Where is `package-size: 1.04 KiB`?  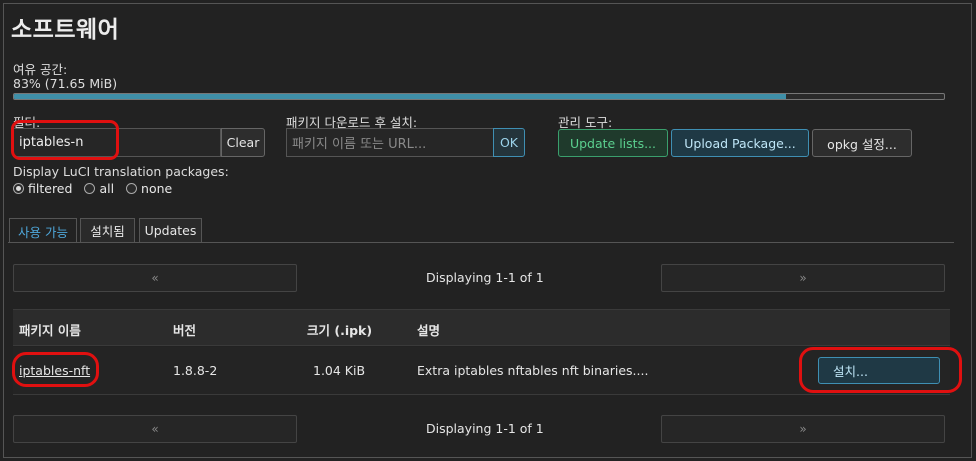
package-size: 1.04 KiB is located at coordinates (339, 370).